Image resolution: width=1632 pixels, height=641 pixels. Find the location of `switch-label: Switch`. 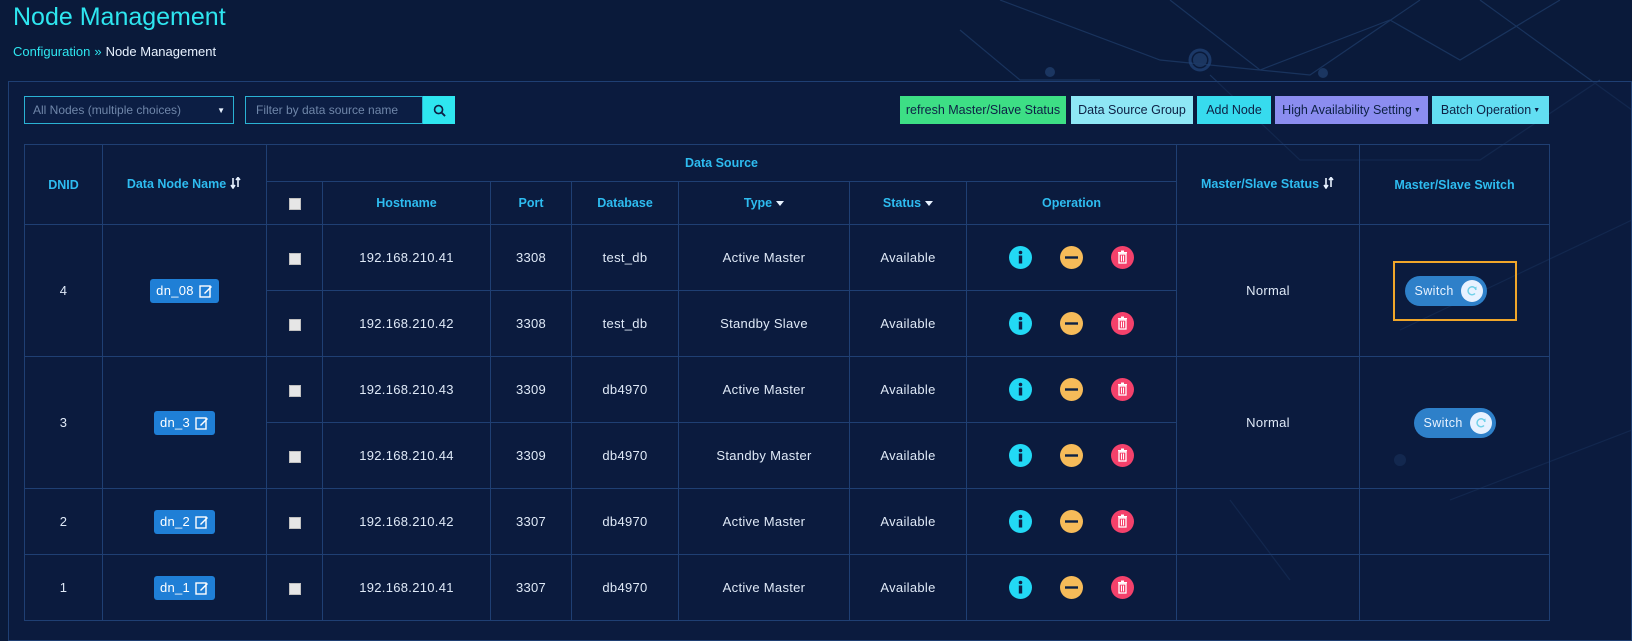

switch-label: Switch is located at coordinates (1443, 422).